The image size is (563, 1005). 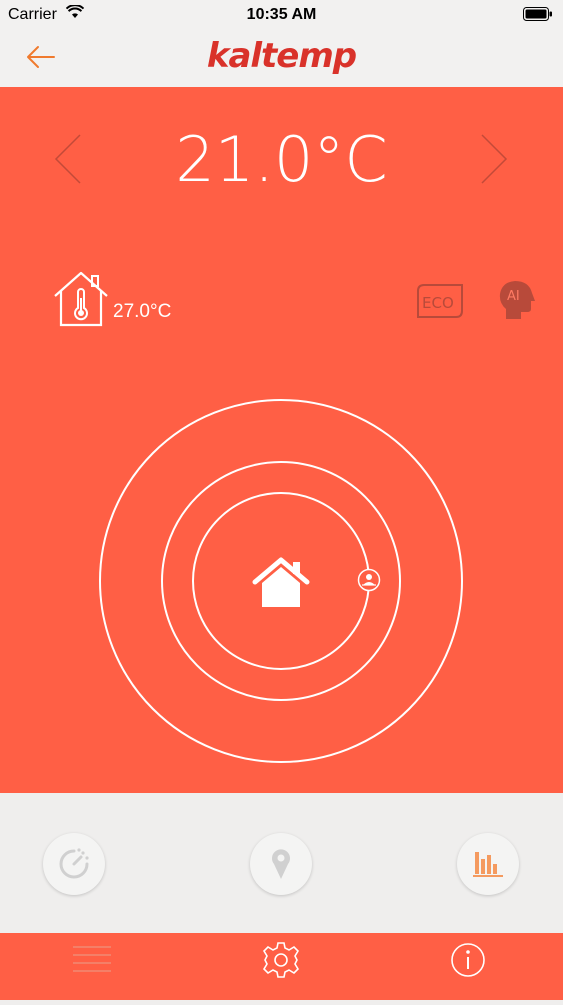 I want to click on tab-settings, so click(x=281, y=966).